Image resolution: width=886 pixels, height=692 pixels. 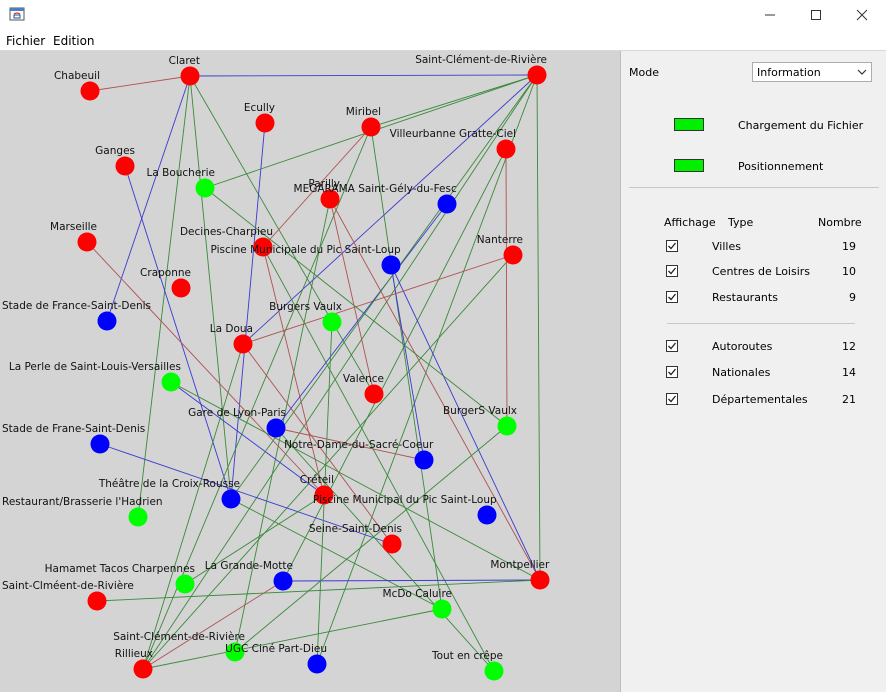 What do you see at coordinates (226, 232) in the screenshot?
I see `node-label: Decines-Charpieu` at bounding box center [226, 232].